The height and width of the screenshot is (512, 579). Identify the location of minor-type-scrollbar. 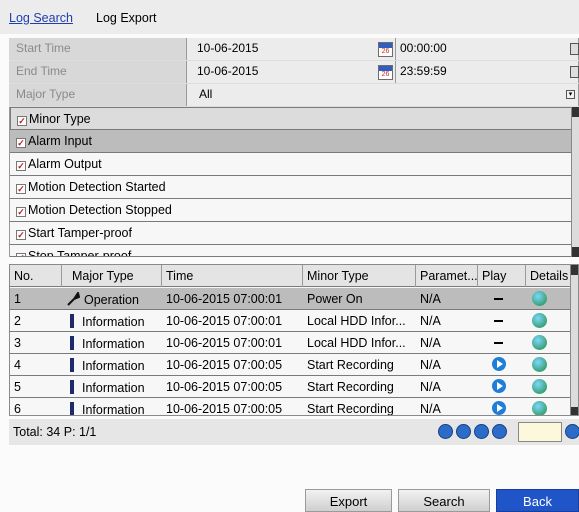
(575, 182).